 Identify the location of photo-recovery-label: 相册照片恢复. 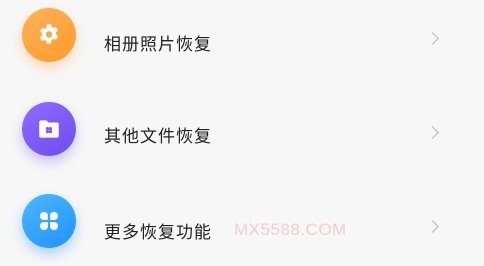
(158, 45).